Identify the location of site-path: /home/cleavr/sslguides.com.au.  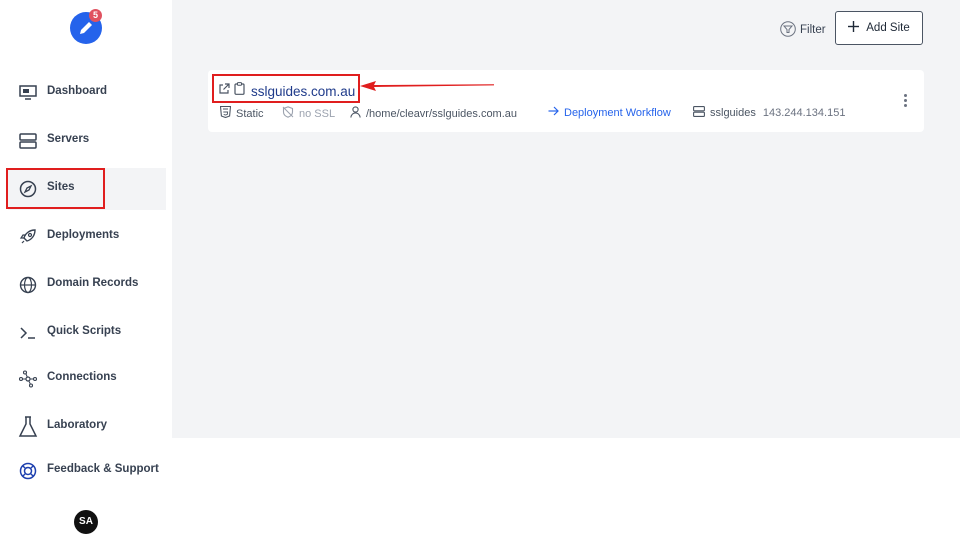
(433, 113).